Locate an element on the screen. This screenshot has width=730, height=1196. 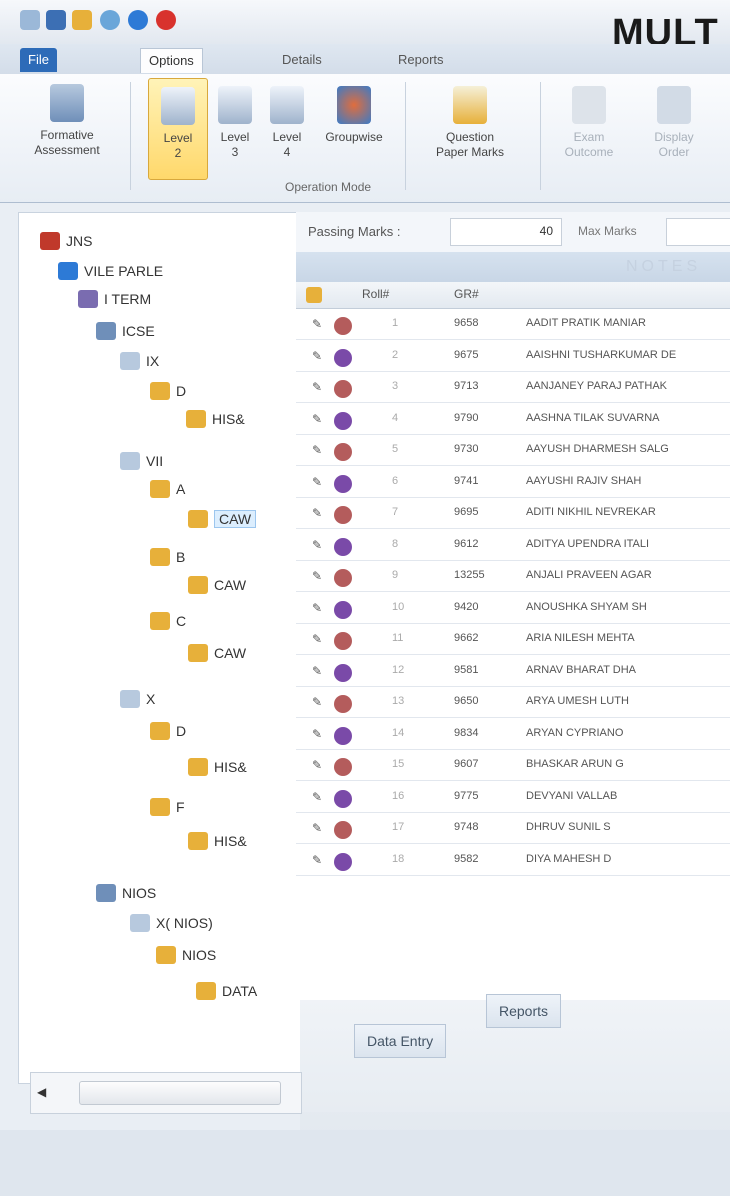
table-row: ✎ 5 9730 AAYUSH DHARMESH SALG is located at coordinates (513, 450).